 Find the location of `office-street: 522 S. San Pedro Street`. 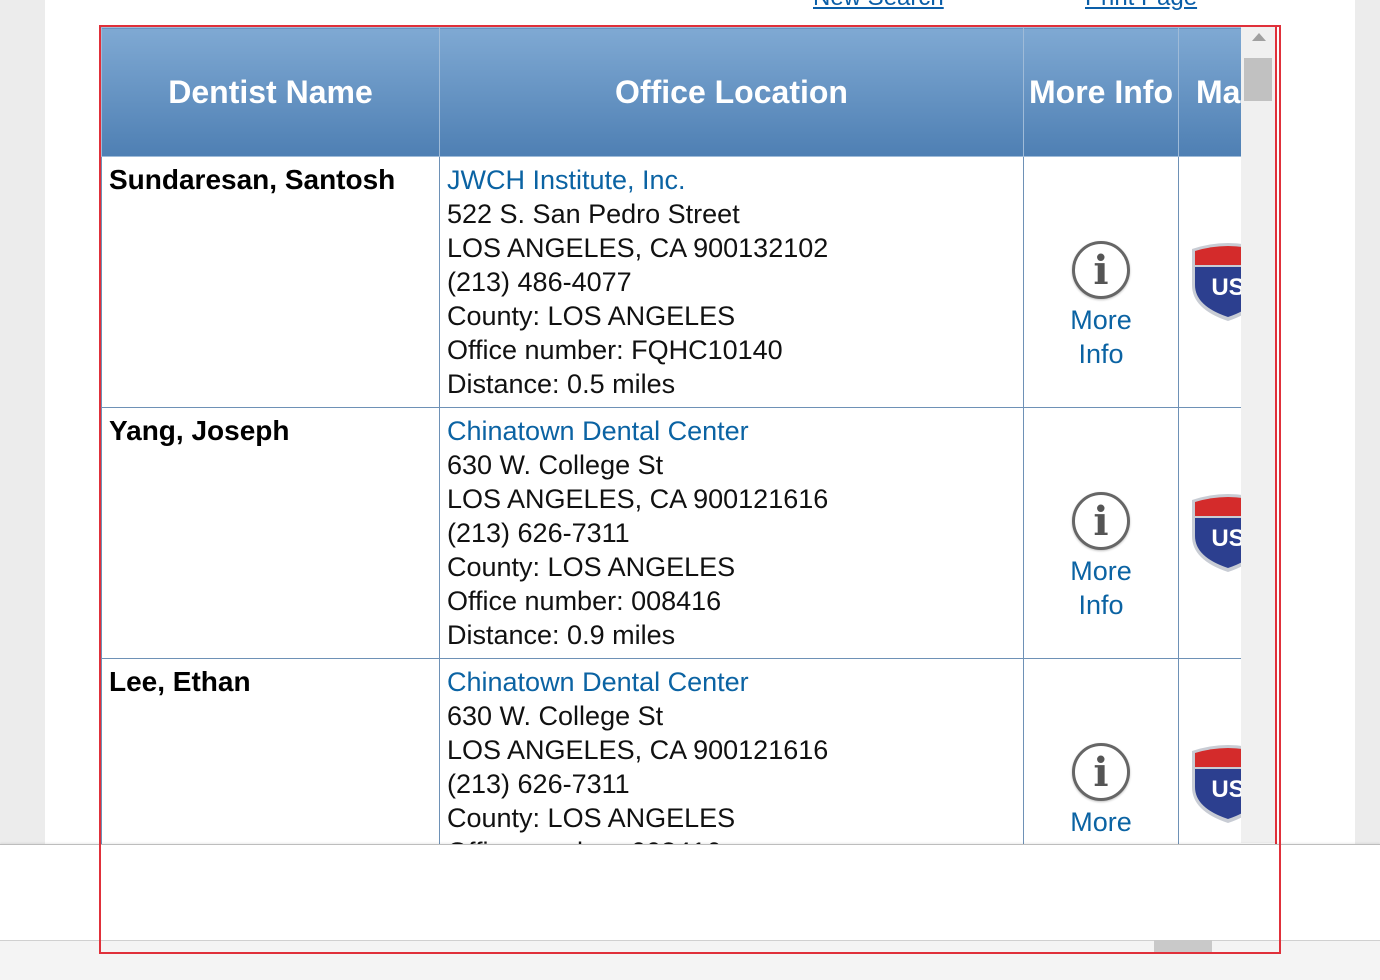

office-street: 522 S. San Pedro Street is located at coordinates (593, 214).